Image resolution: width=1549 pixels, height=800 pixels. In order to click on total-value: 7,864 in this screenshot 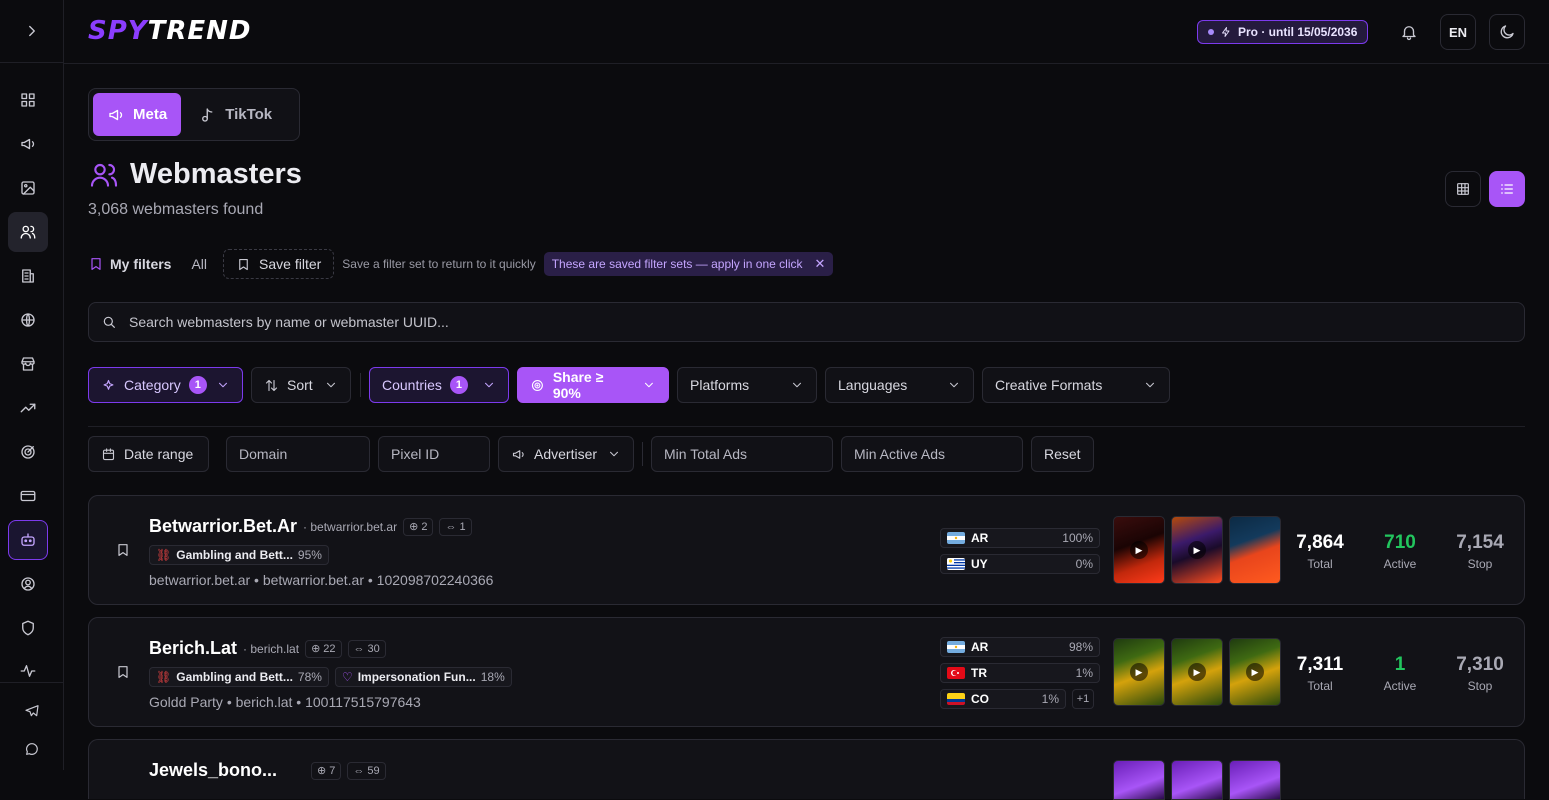, I will do `click(1320, 542)`.